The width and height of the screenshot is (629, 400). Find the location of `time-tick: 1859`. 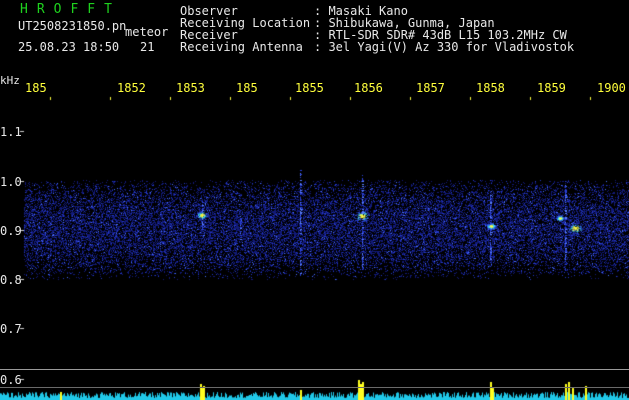

time-tick: 1859 is located at coordinates (551, 88).